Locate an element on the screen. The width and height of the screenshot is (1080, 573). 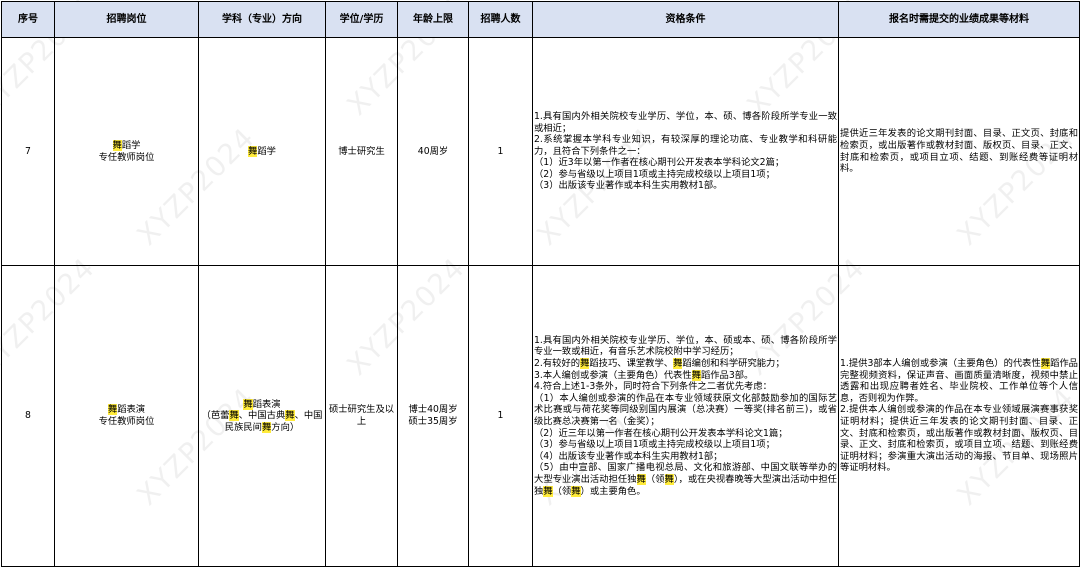
discipline-line: （芭蕾舞、中国古典舞、中国民族民间舞方向） is located at coordinates (262, 421).